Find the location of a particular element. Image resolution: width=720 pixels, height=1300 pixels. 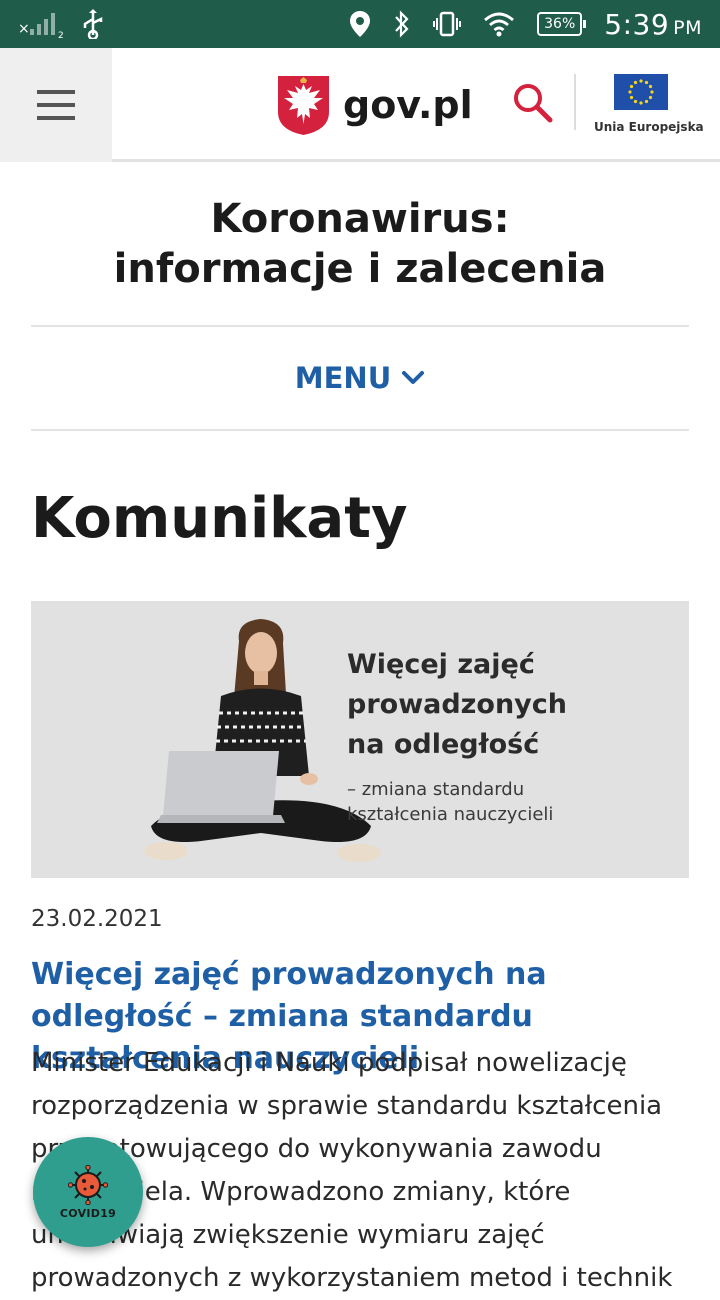

location-icon is located at coordinates (360, 24).